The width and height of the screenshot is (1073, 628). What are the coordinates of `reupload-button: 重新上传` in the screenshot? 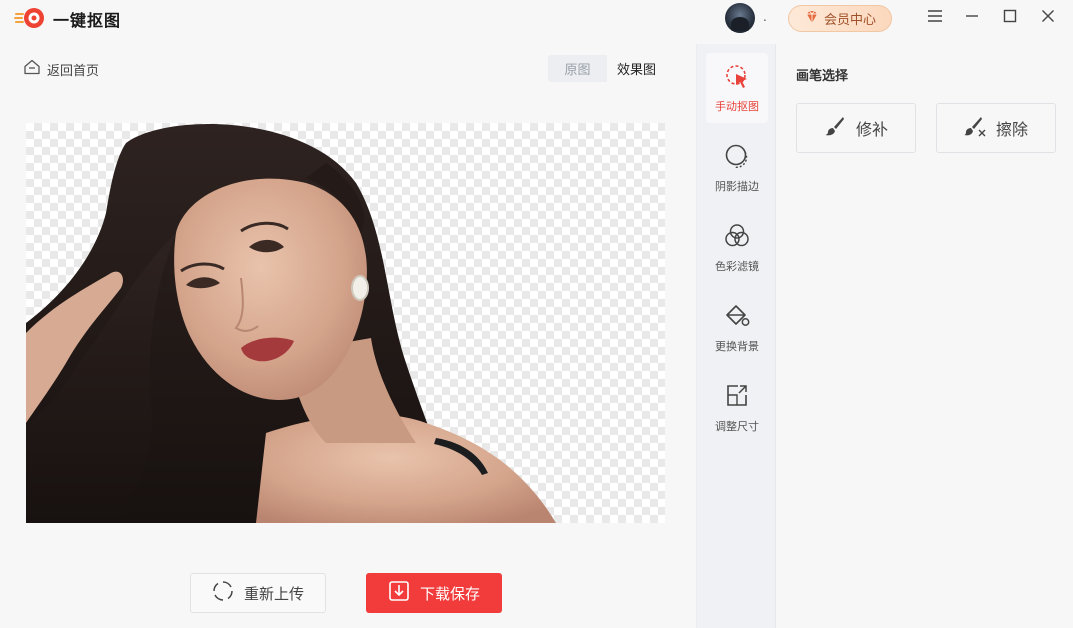 It's located at (258, 593).